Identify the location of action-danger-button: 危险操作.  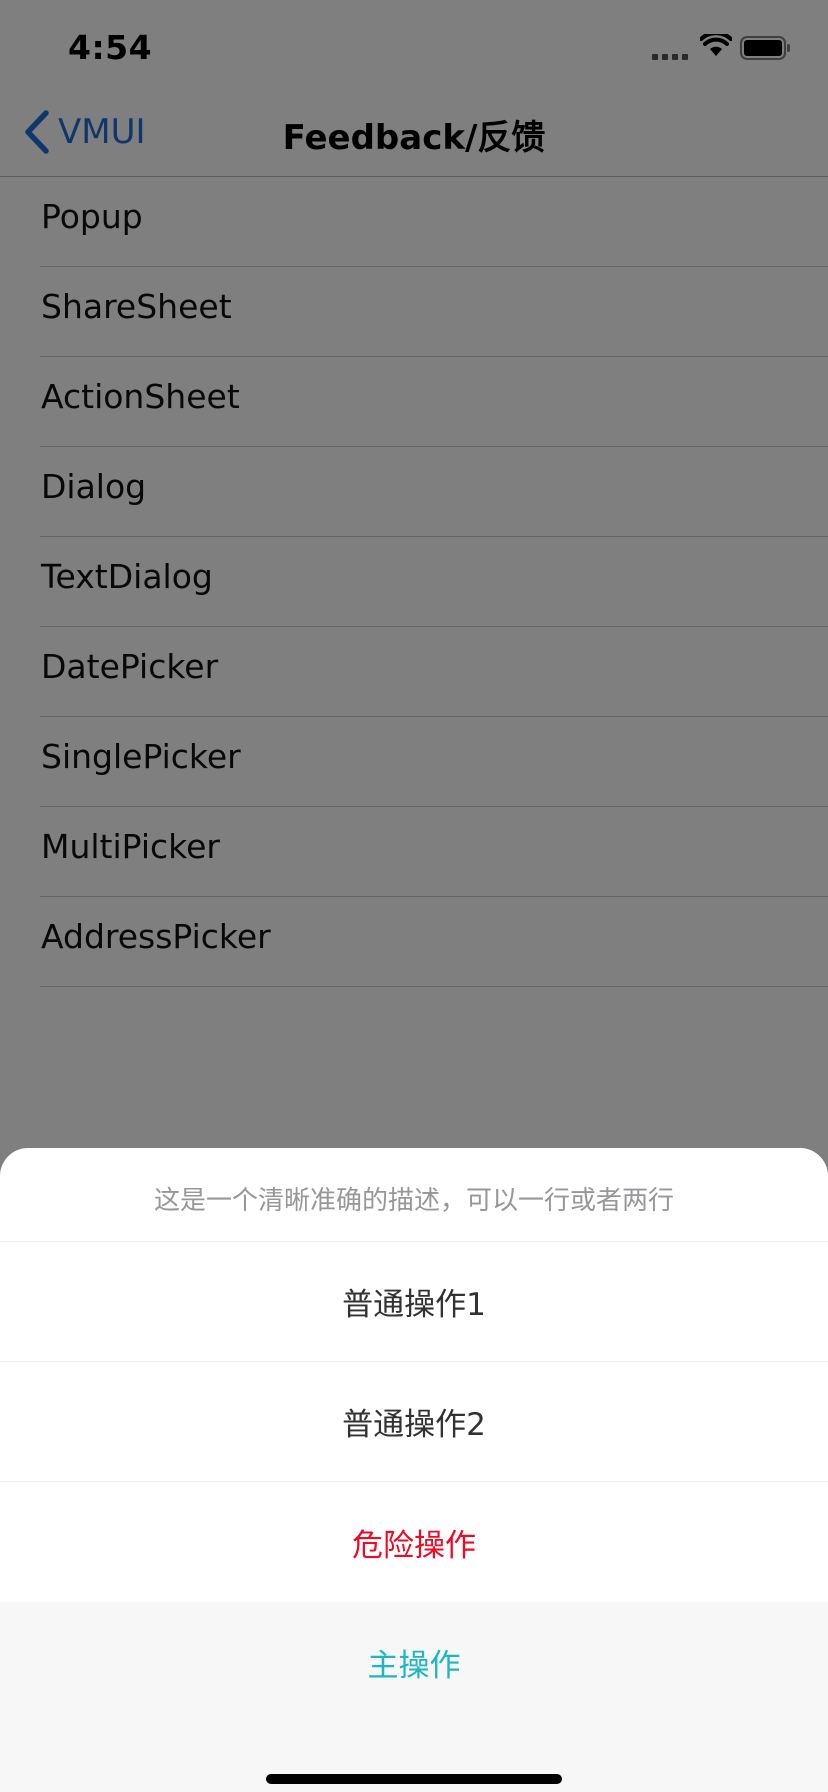
(414, 1542).